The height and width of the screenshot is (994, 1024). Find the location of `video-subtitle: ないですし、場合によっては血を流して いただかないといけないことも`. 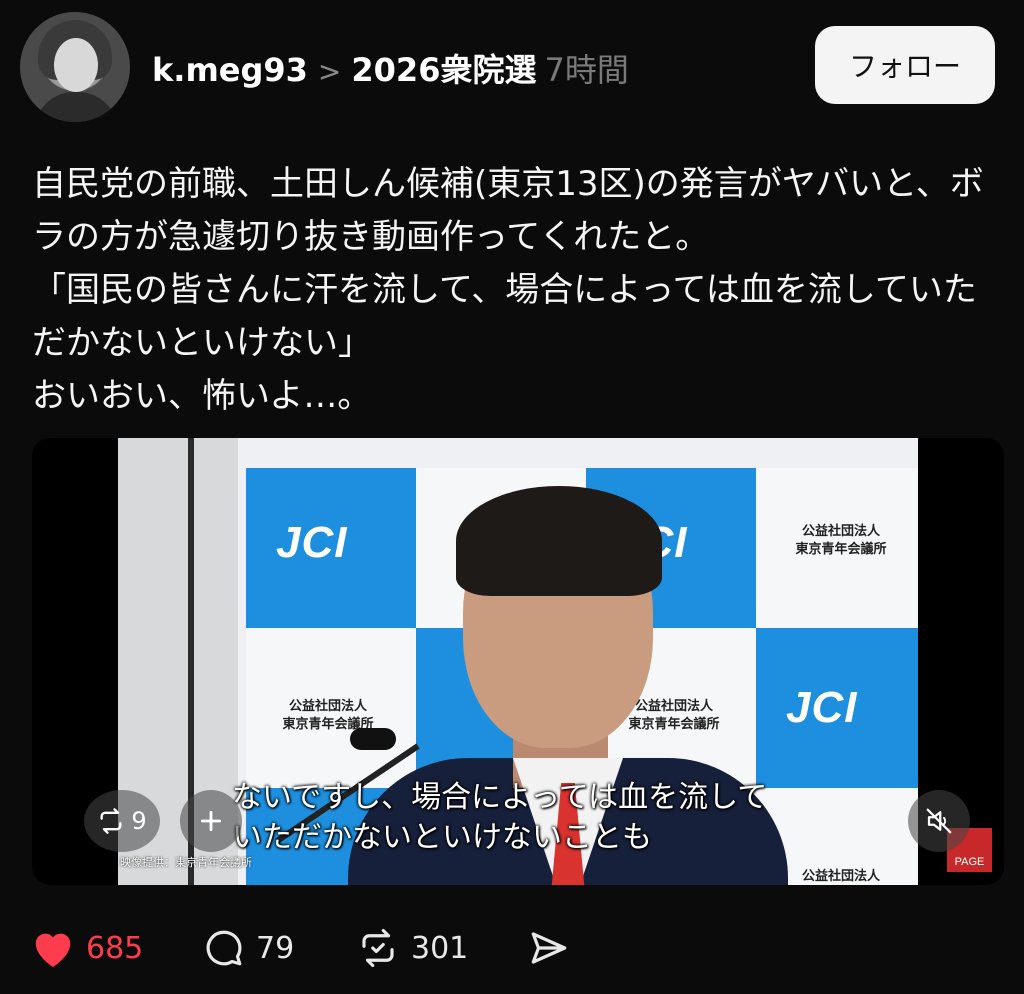

video-subtitle: ないですし、場合によっては血を流して いただかないといけないことも is located at coordinates (552, 818).